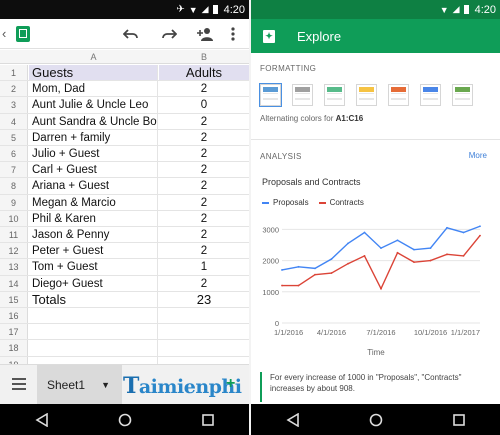 The height and width of the screenshot is (435, 500). I want to click on column-header-a: A, so click(93, 57).